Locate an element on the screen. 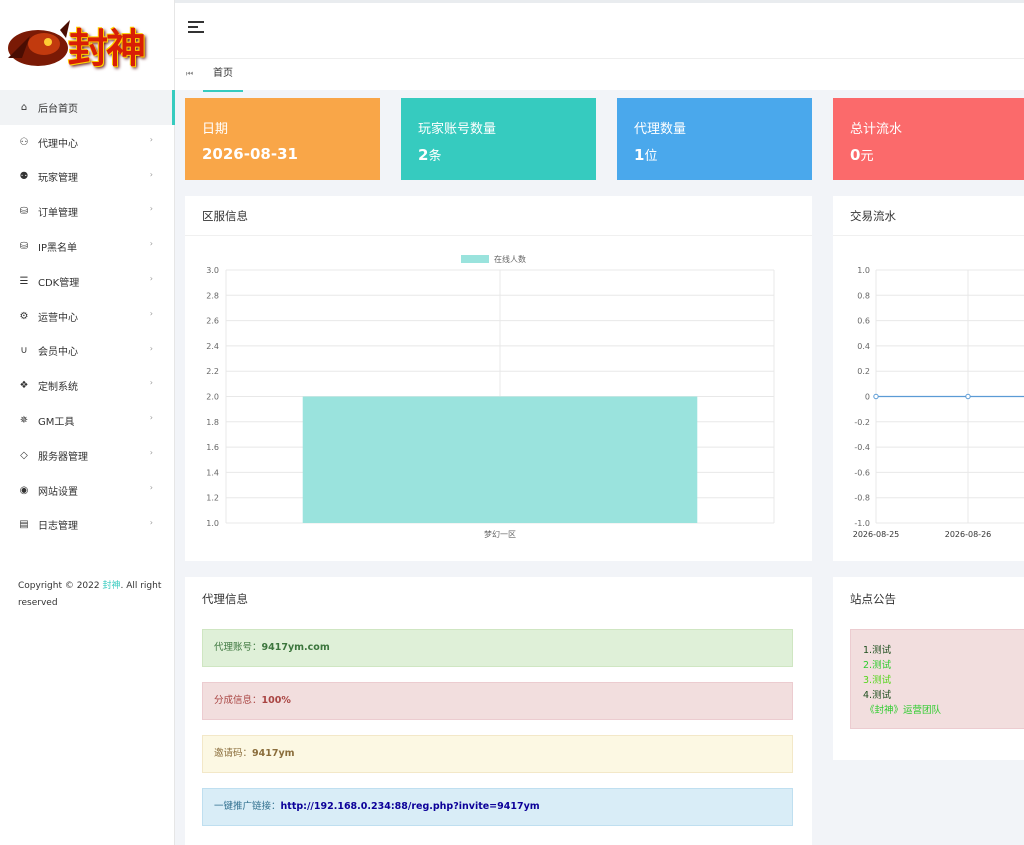  notice-box: 1.测试 2.测试 3.测试 4.测试 《封神》运营团队 is located at coordinates (937, 679).